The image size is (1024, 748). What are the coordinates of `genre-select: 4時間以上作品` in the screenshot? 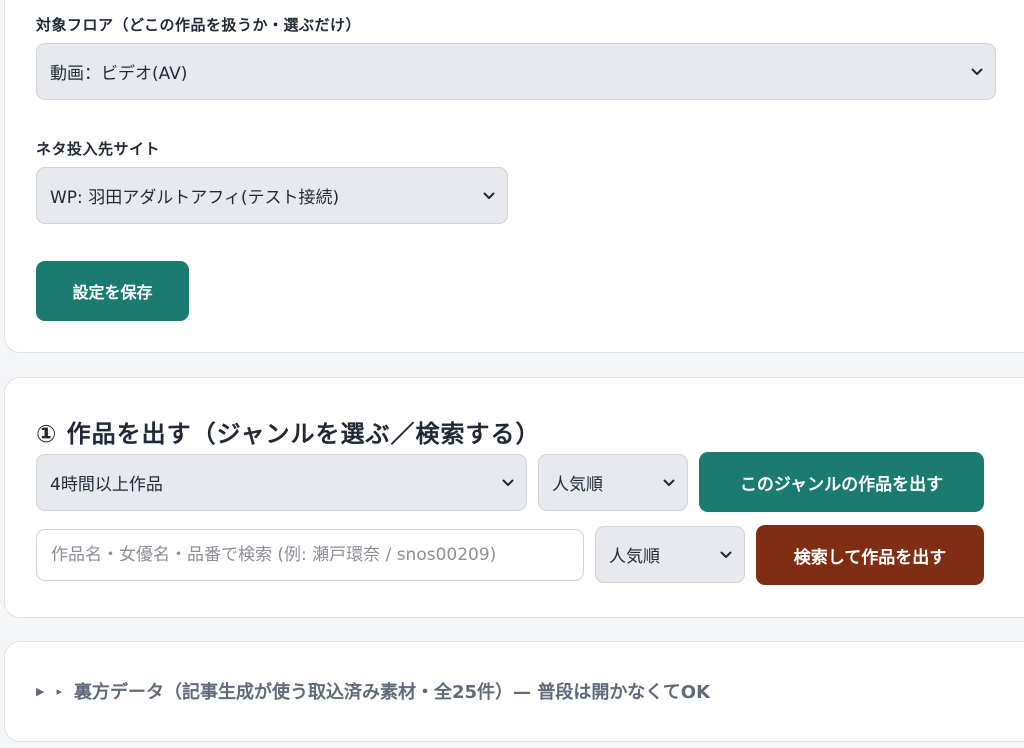 It's located at (281, 482).